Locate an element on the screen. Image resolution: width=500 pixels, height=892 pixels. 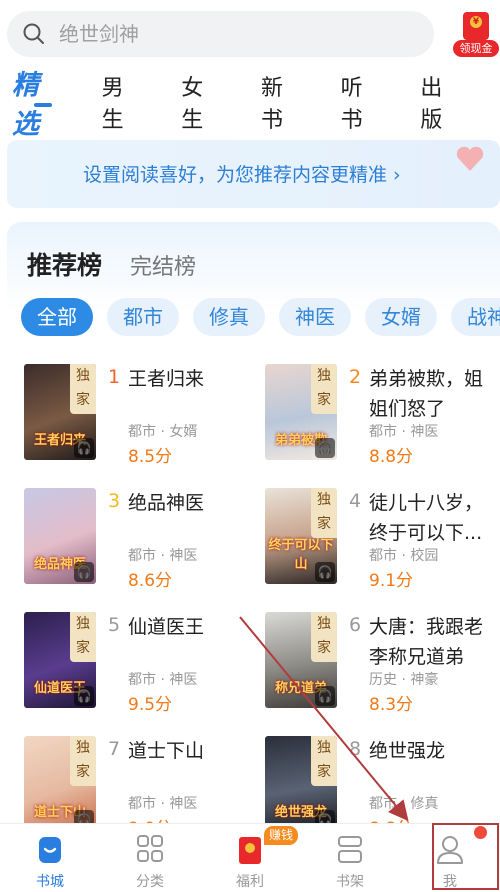
ranking-tabs: 推荐榜 完结榜 is located at coordinates (111, 264).